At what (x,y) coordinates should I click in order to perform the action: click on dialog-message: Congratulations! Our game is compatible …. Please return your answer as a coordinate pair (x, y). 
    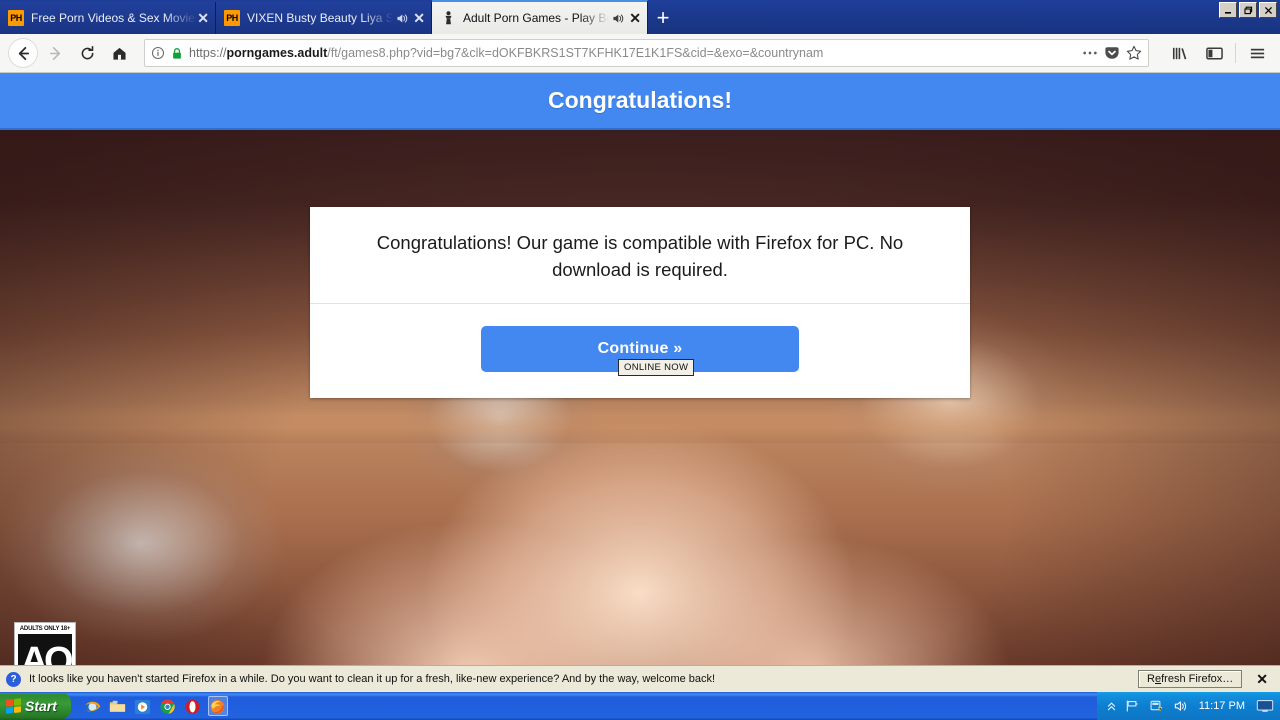
    Looking at the image, I should click on (640, 255).